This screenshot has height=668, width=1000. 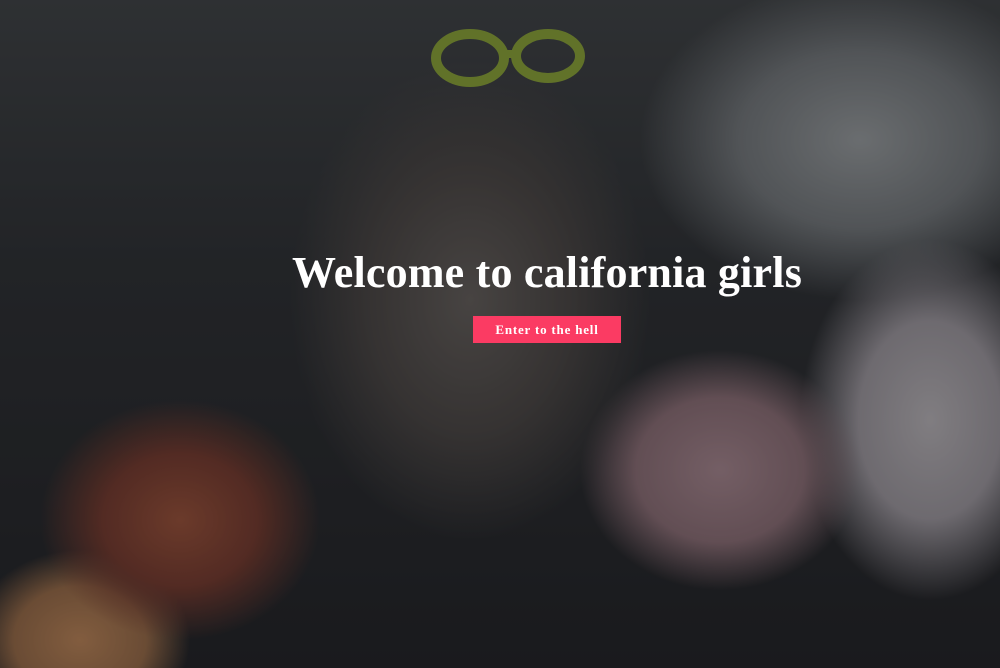 What do you see at coordinates (547, 329) in the screenshot?
I see `enter-button: Enter to the hell` at bounding box center [547, 329].